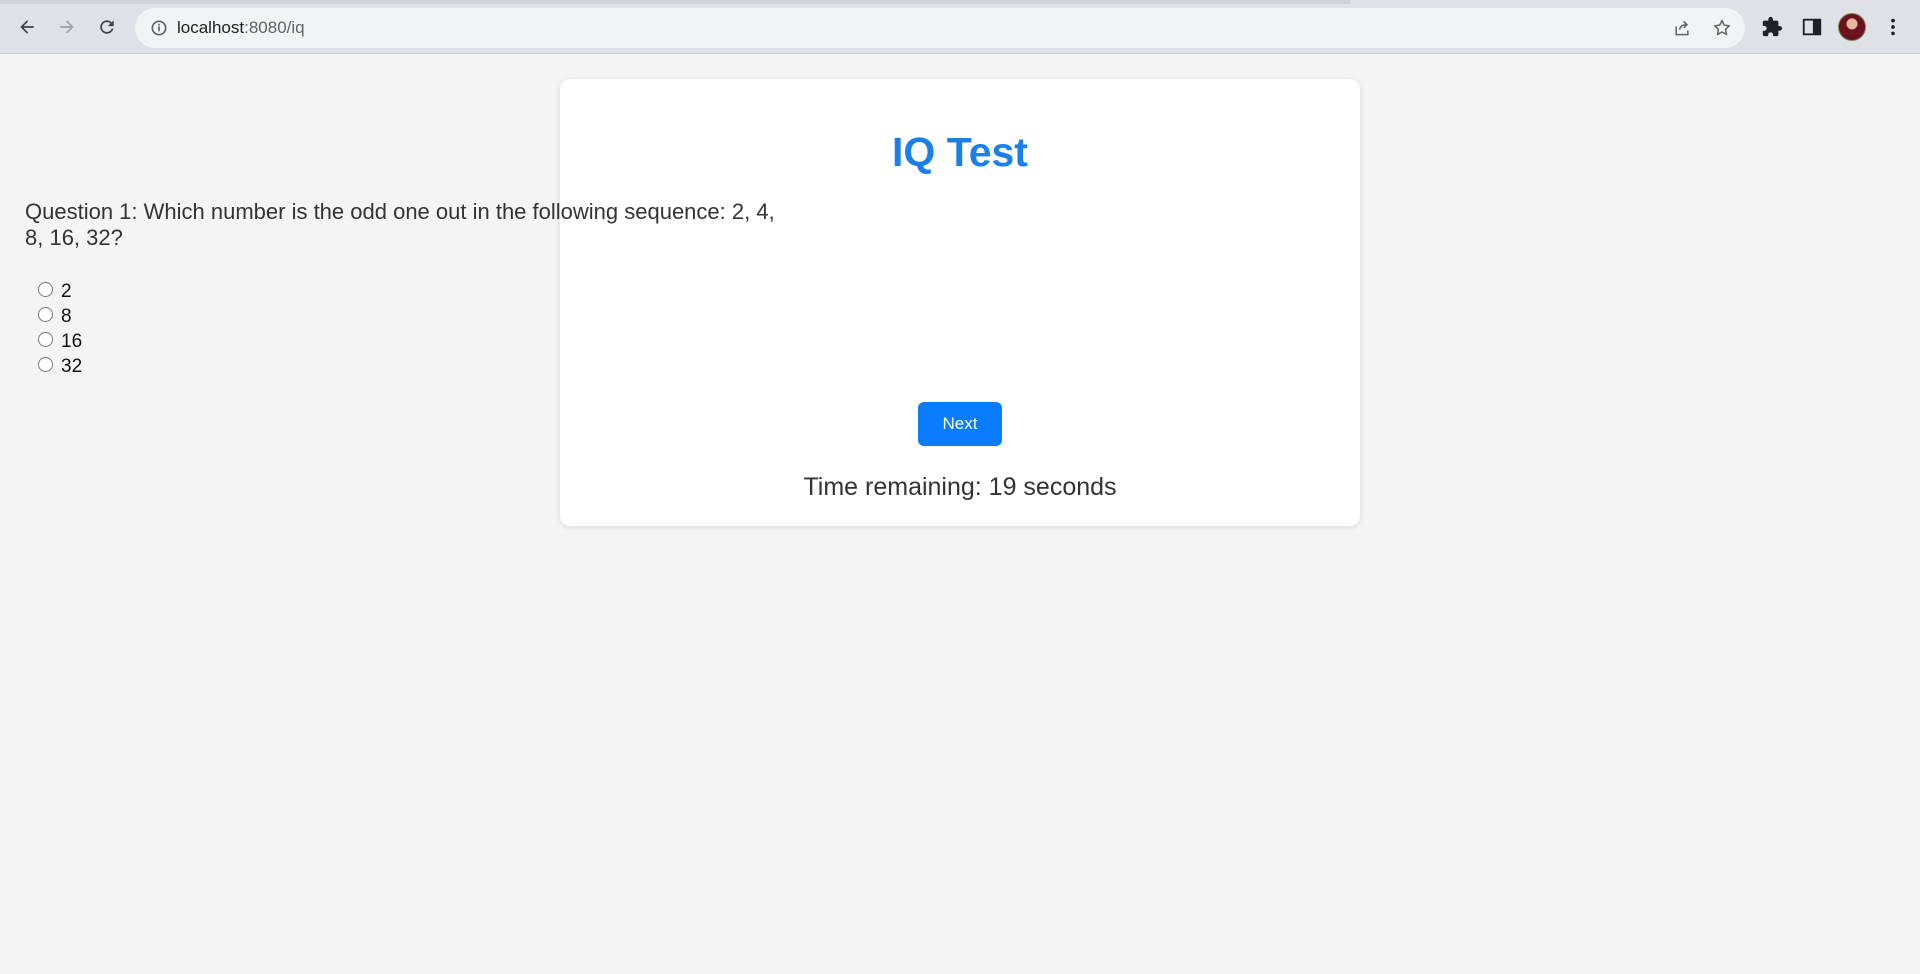  I want to click on reload-button, so click(107, 27).